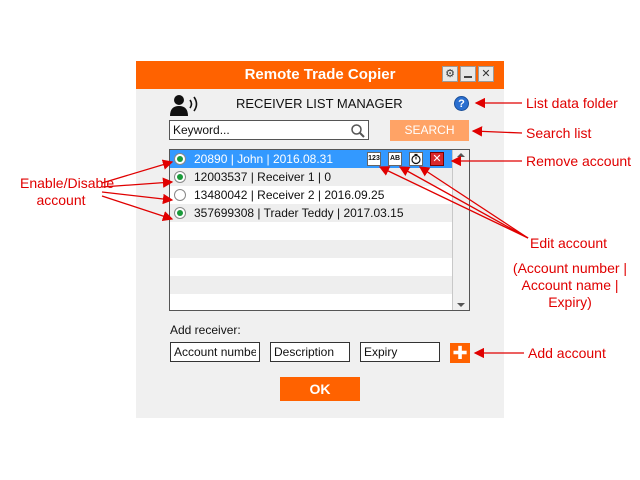 The image size is (640, 480). What do you see at coordinates (319, 103) in the screenshot?
I see `page-title: RECEIVER LIST MANAGER` at bounding box center [319, 103].